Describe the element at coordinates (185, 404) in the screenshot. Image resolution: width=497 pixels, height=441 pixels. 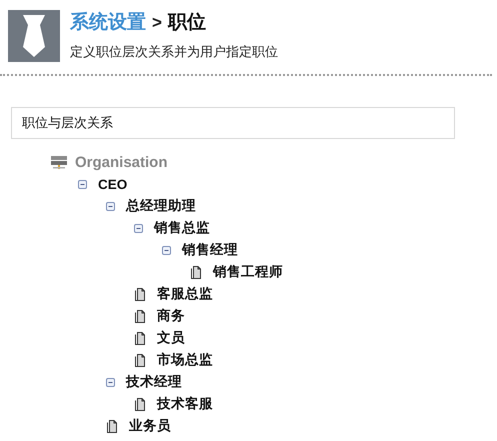
I see `tree-item: 技术客服` at that location.